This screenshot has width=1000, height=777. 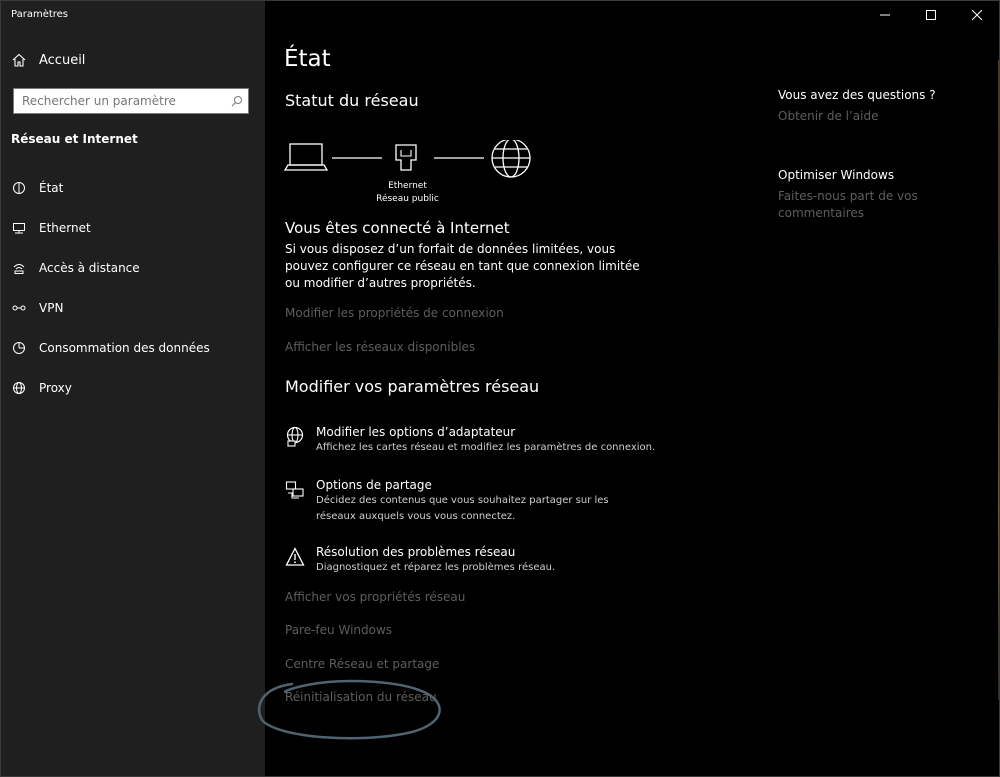 I want to click on sidebar-item-vpn: VPN, so click(x=132, y=308).